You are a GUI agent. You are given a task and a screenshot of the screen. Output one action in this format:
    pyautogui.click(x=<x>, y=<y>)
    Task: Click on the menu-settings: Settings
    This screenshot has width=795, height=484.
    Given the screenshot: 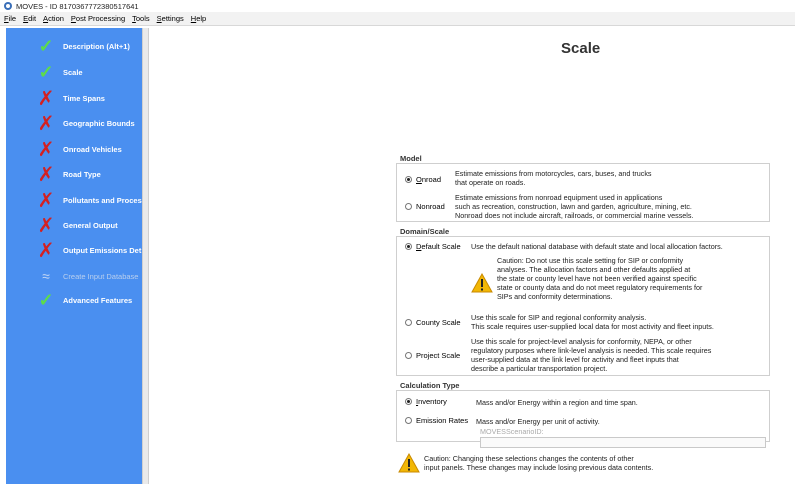 What is the action you would take?
    pyautogui.click(x=170, y=18)
    